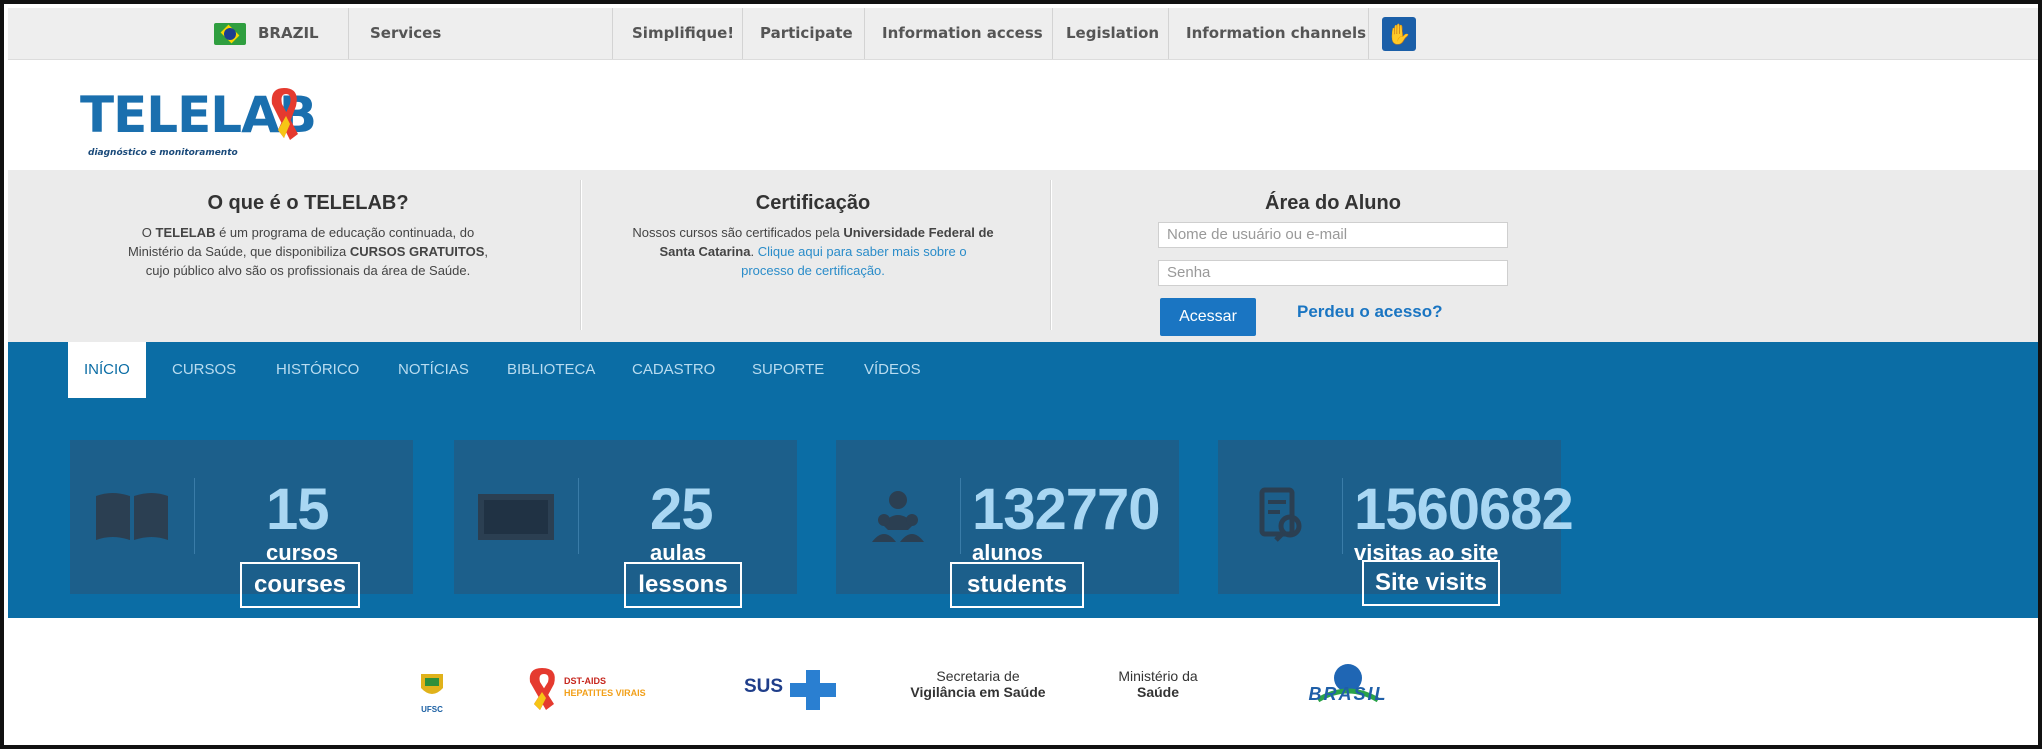  I want to click on username-input: Nome de usuário ou e-mail, so click(1333, 235).